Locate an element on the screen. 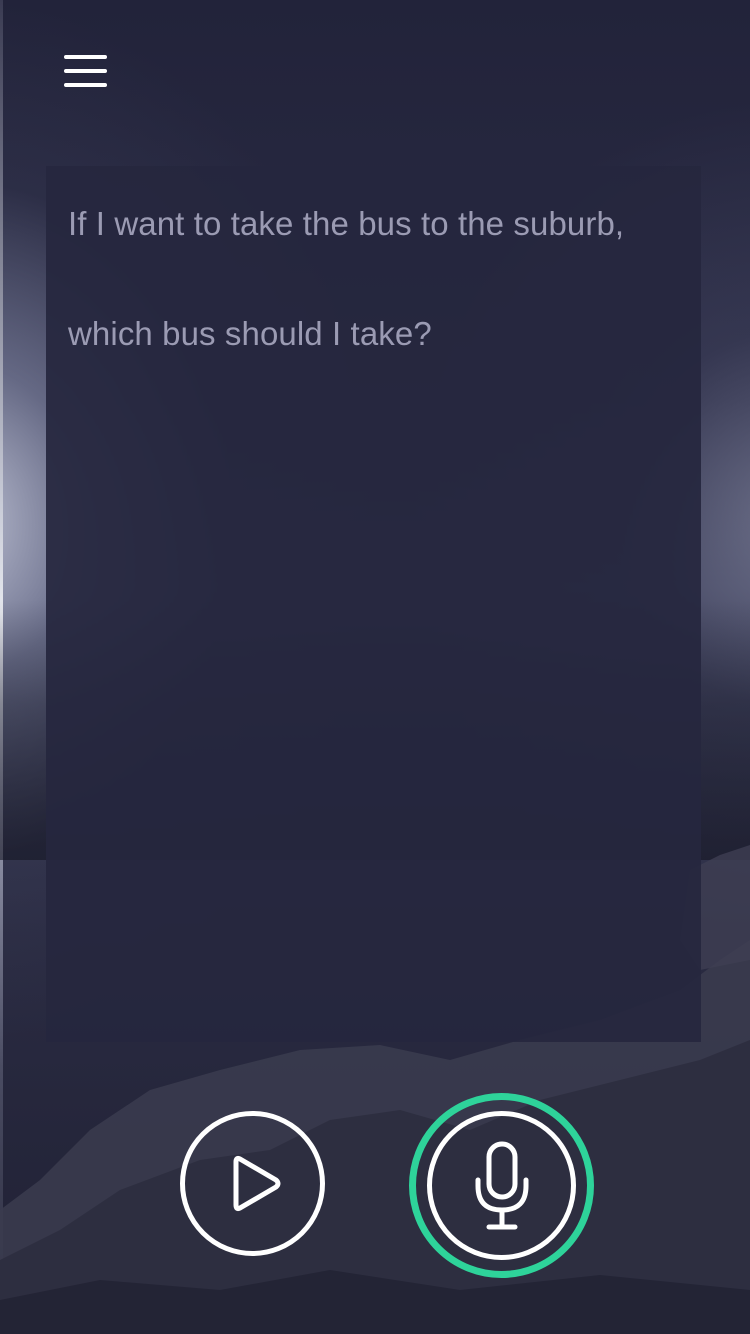  menu-icon-bar-bottom is located at coordinates (85, 85).